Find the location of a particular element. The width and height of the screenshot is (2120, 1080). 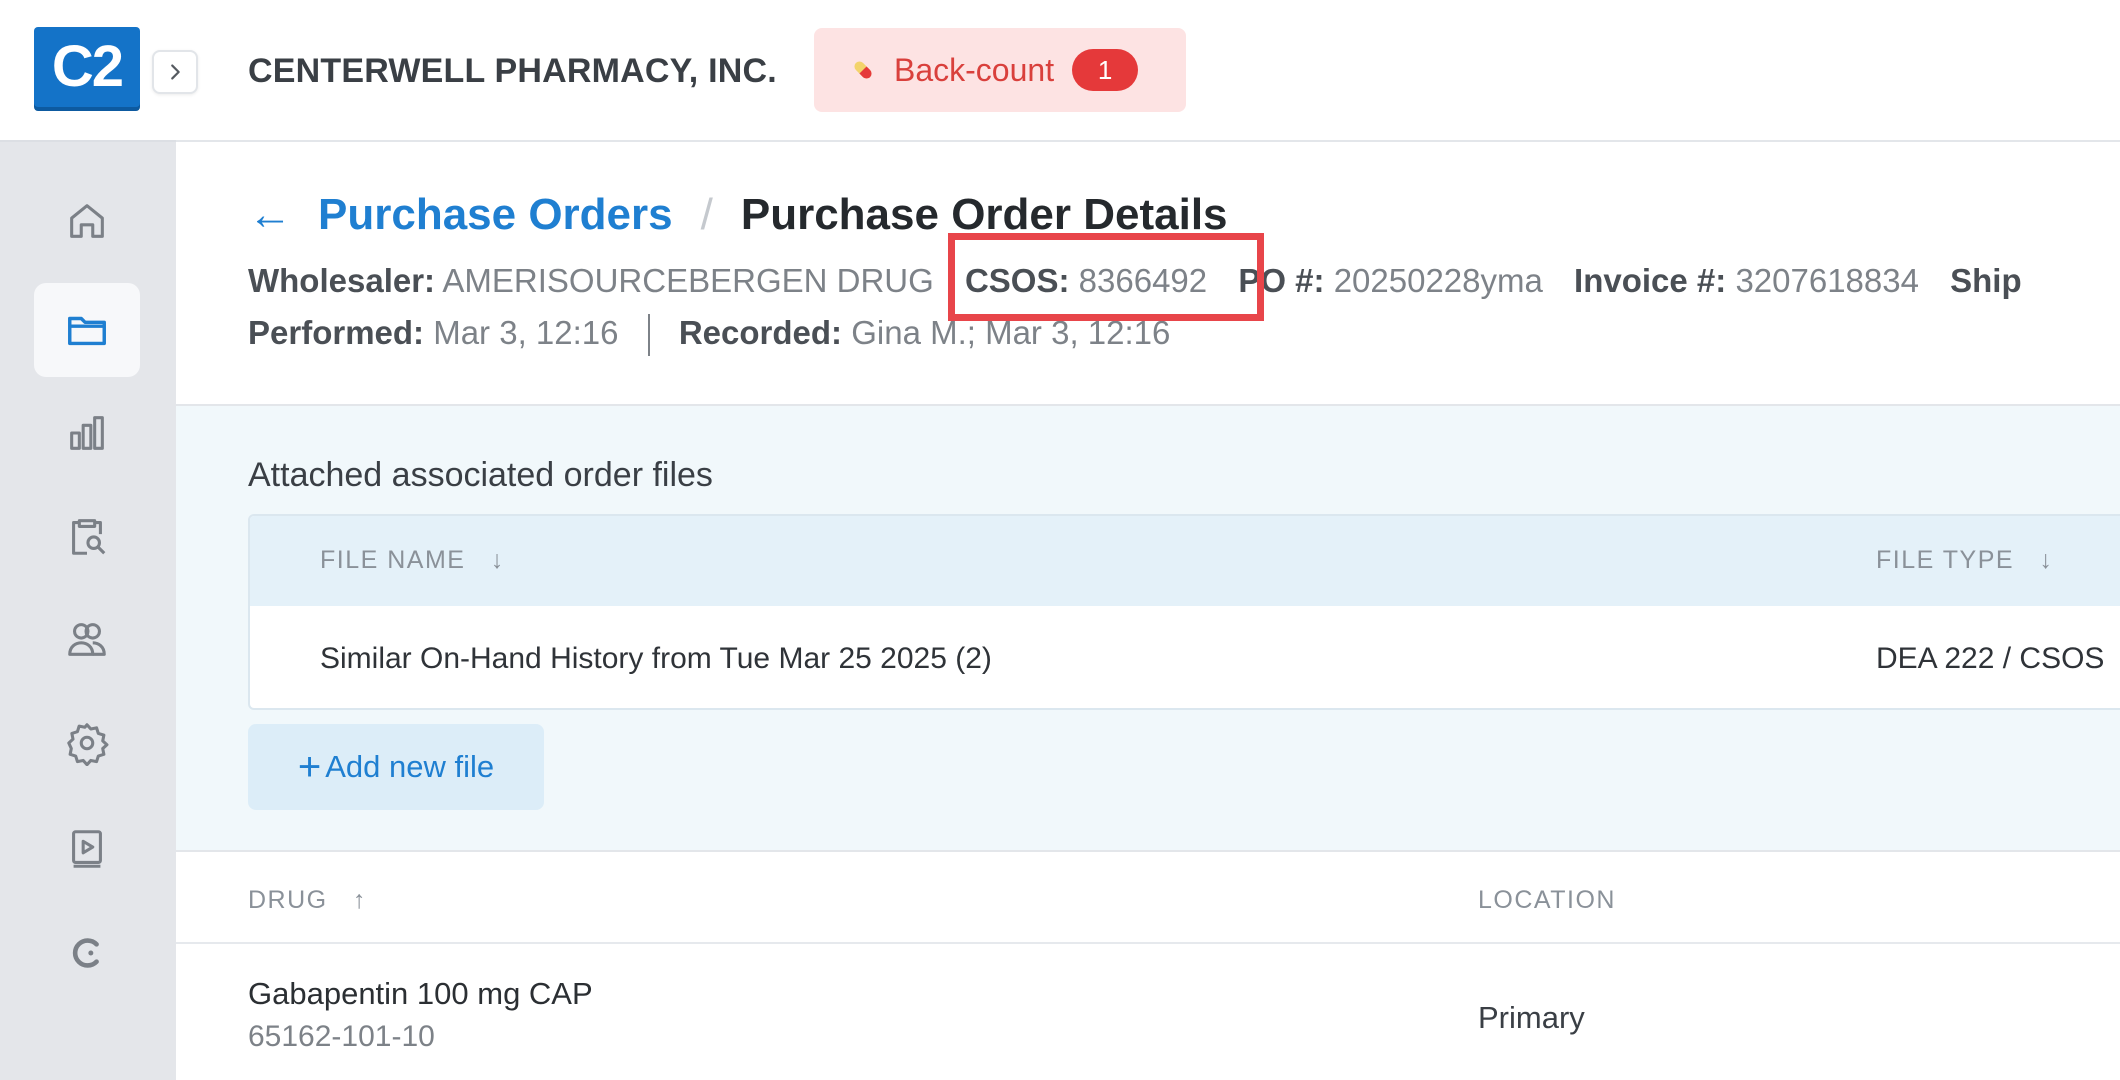

company-name: CENTERWELL PHARMACY, INC. is located at coordinates (512, 71).